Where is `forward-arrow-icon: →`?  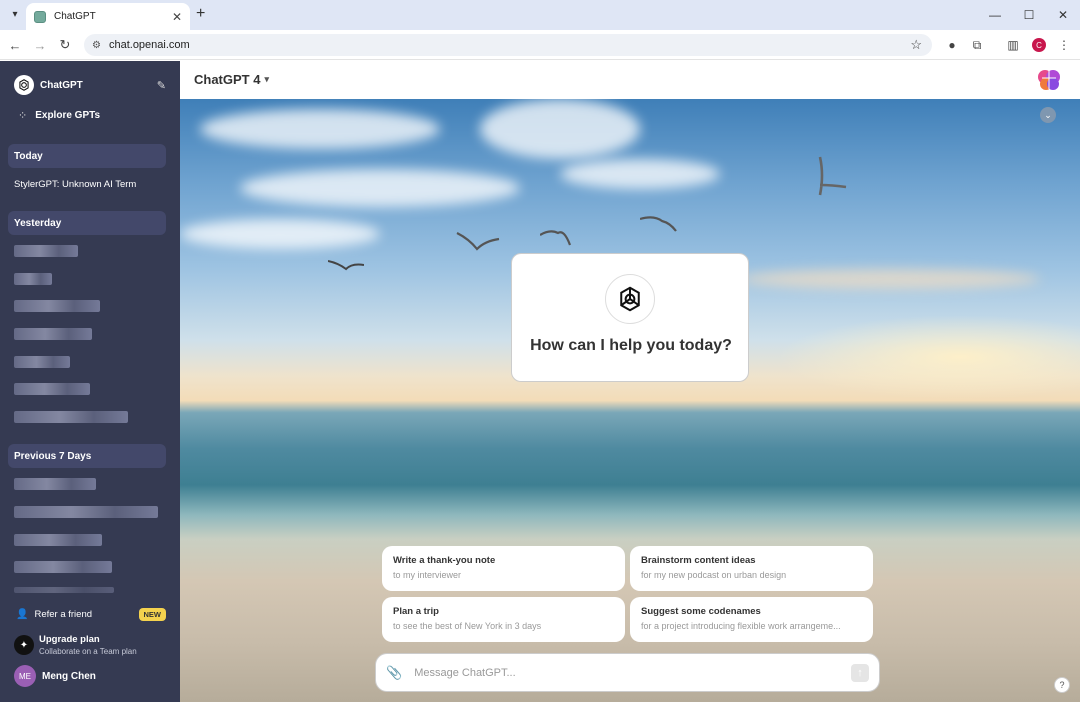
forward-arrow-icon: → is located at coordinates (40, 45).